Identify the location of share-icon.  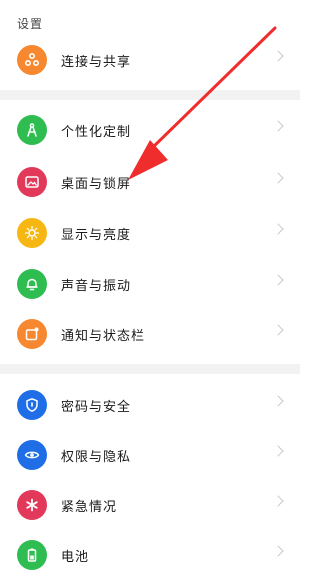
(32, 60).